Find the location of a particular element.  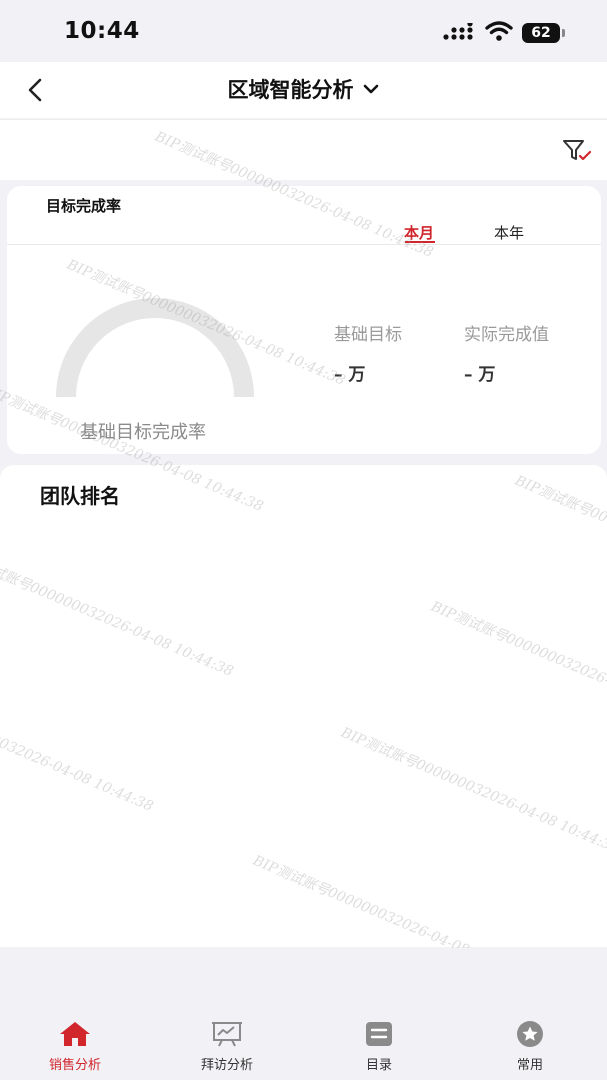

presentation-chart-icon is located at coordinates (227, 1034).